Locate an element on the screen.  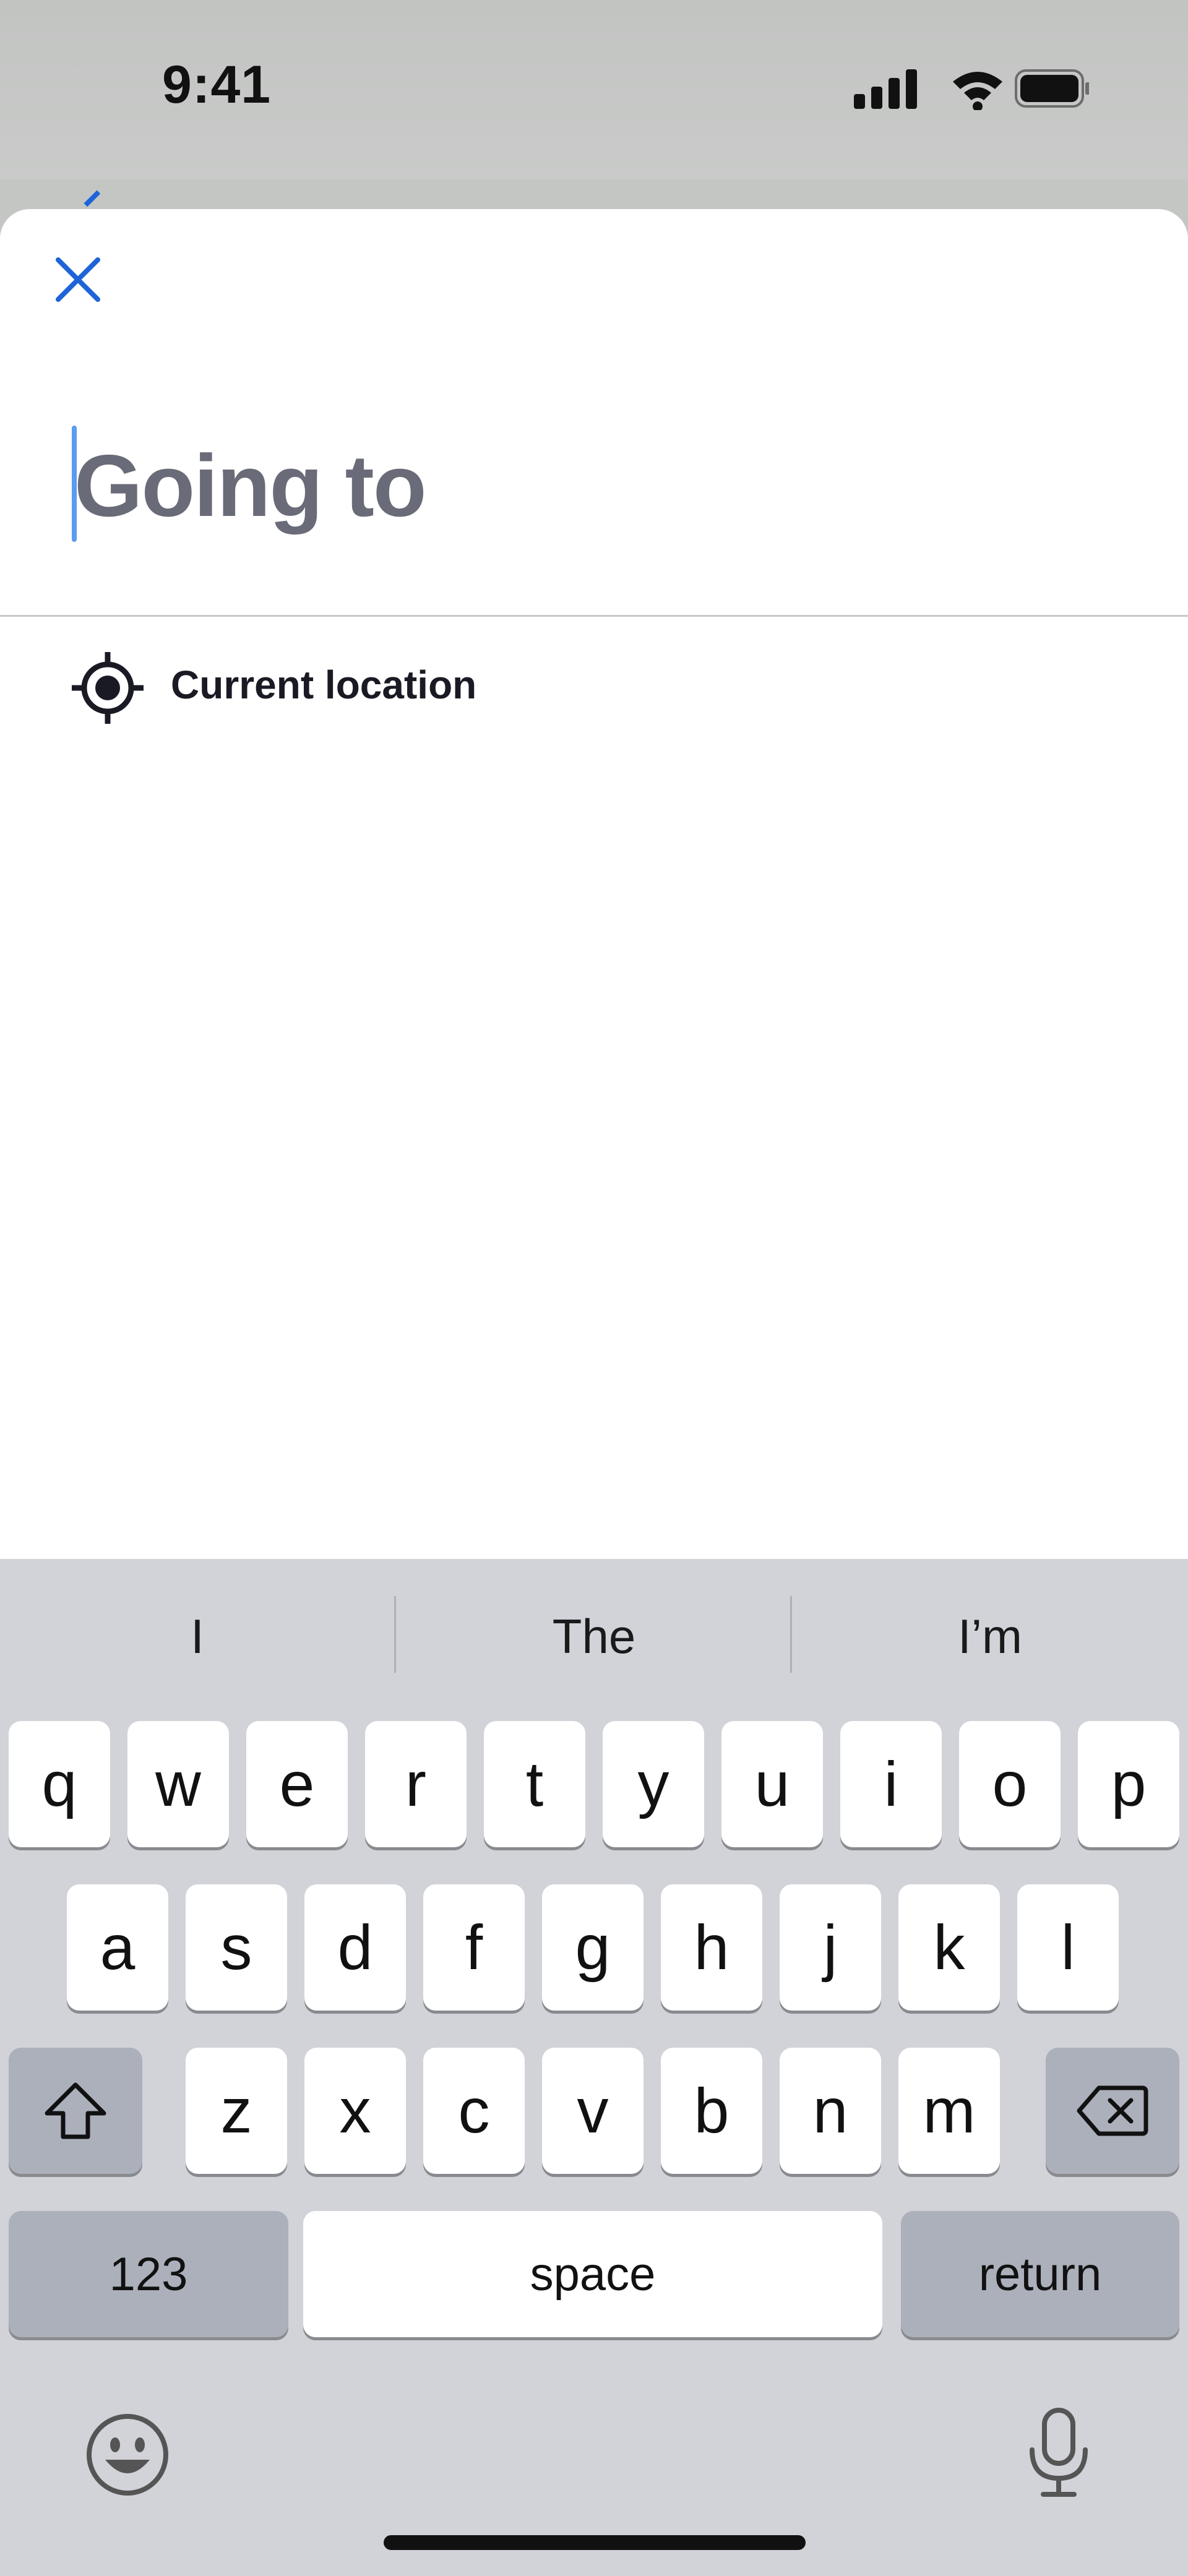
status-icons is located at coordinates (972, 89).